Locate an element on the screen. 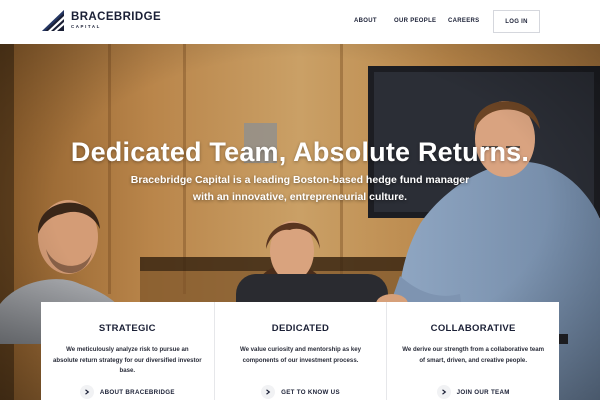 The height and width of the screenshot is (400, 600). feature-title: DEDICATED is located at coordinates (300, 328).